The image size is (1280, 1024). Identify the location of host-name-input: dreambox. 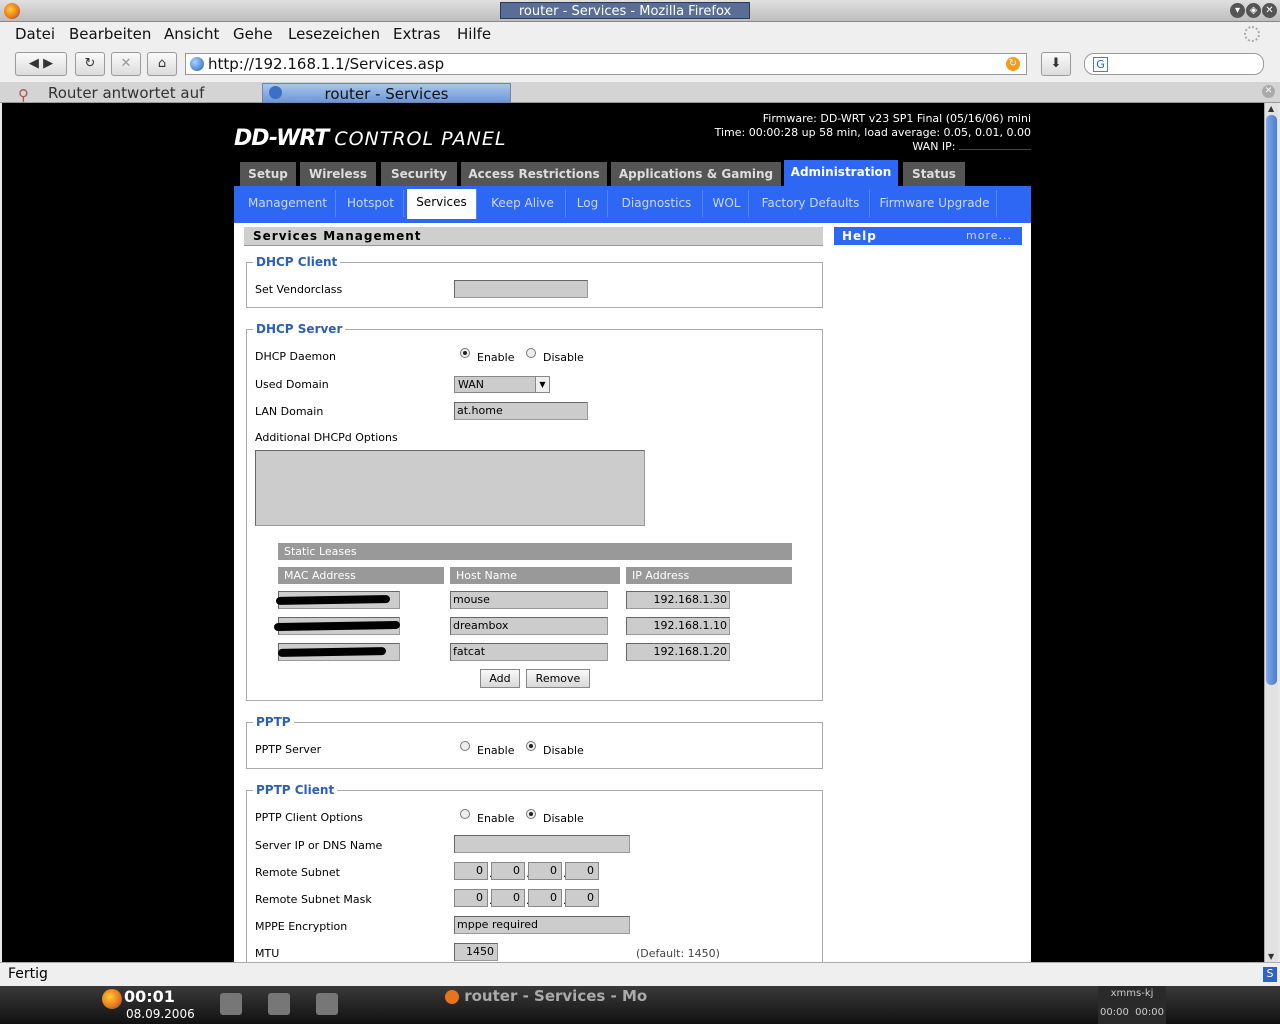
(529, 626).